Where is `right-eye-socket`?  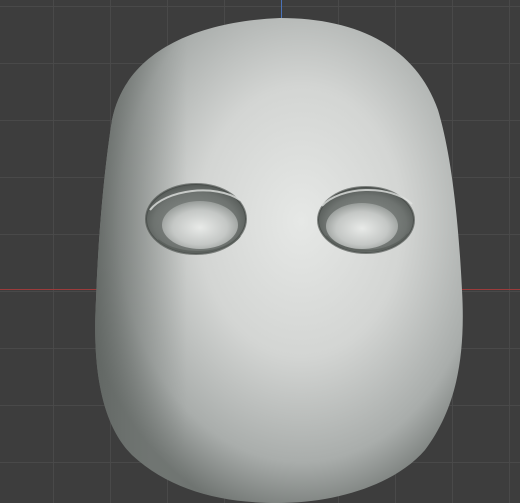 right-eye-socket is located at coordinates (366, 220).